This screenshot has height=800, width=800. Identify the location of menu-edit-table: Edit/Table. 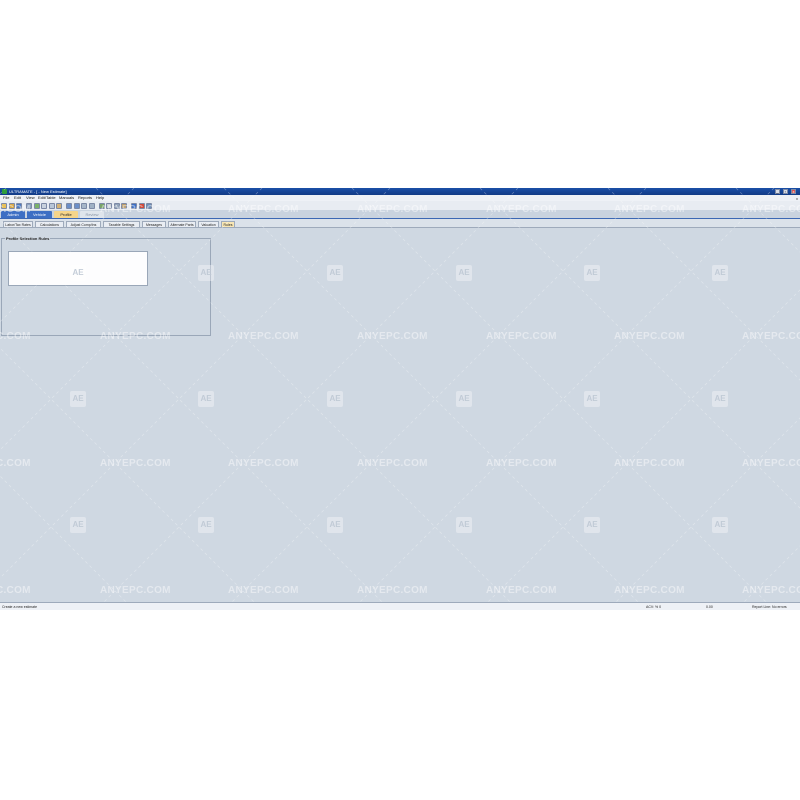
(47, 198).